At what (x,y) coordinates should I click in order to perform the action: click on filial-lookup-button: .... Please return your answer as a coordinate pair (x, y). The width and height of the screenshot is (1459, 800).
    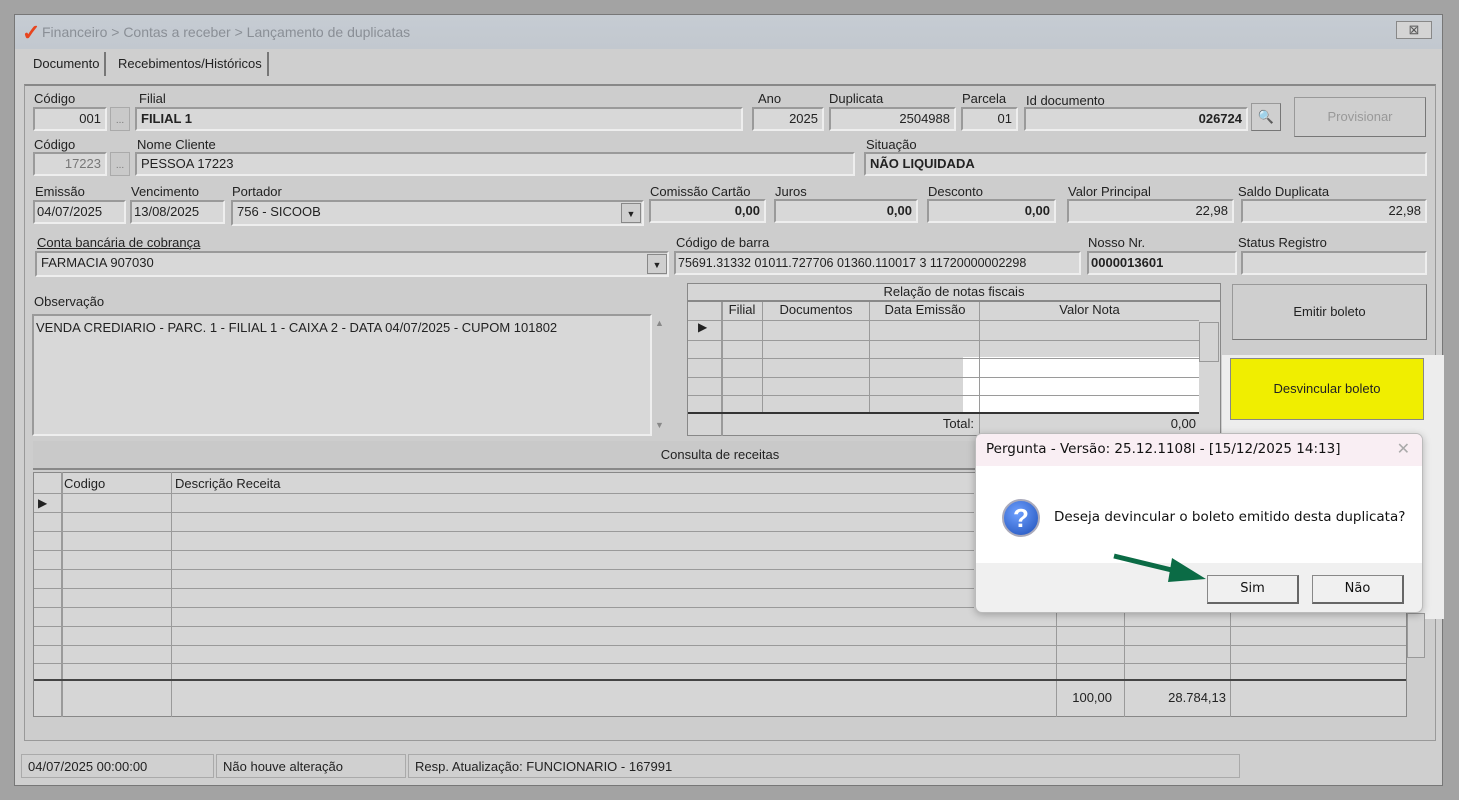
    Looking at the image, I should click on (120, 119).